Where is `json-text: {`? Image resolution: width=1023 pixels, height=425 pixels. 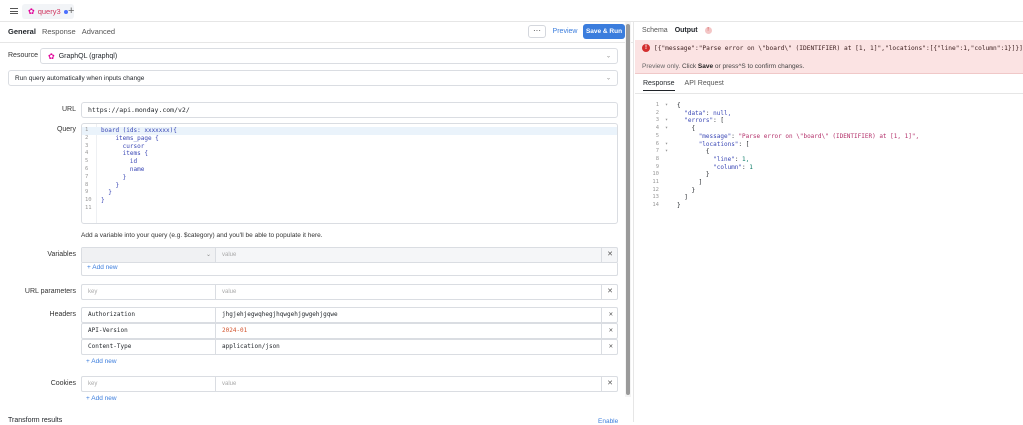
json-text: { is located at coordinates (686, 129).